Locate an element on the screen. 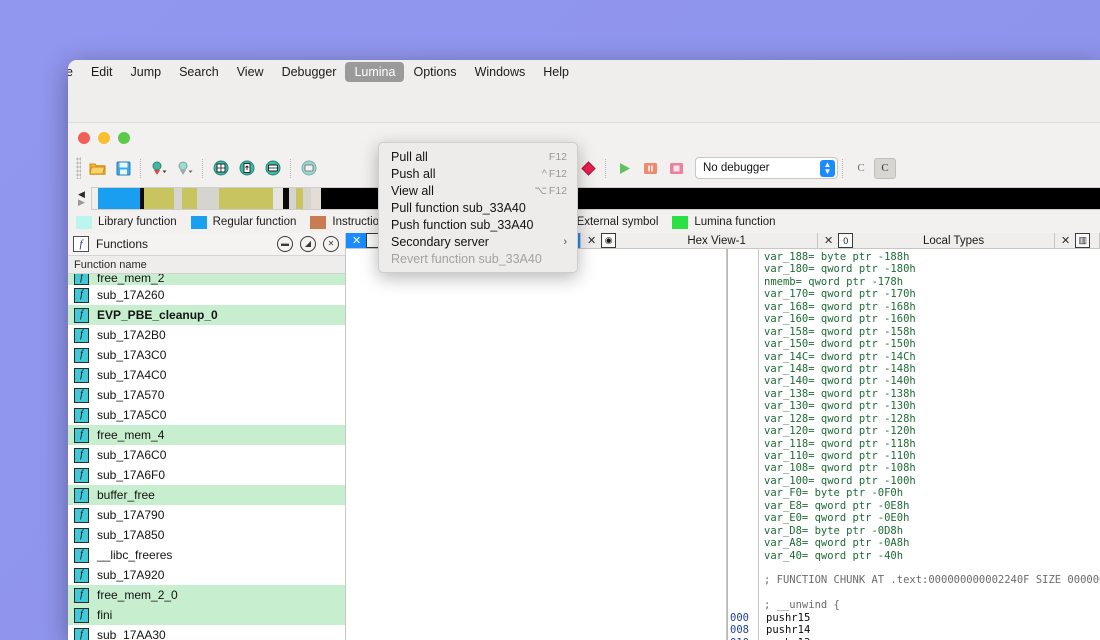  minimize-window-button is located at coordinates (104, 138).